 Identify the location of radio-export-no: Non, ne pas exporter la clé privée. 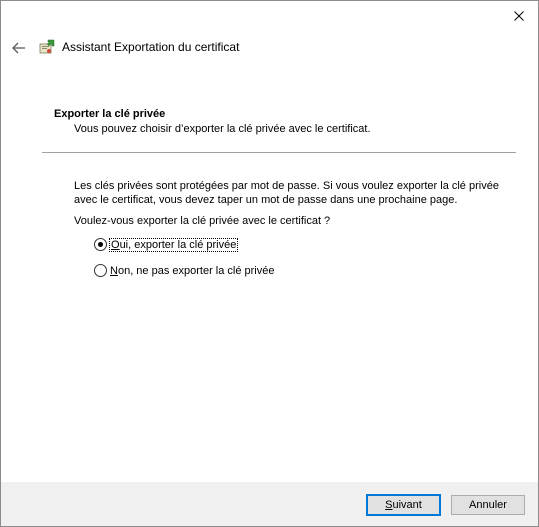
(184, 270).